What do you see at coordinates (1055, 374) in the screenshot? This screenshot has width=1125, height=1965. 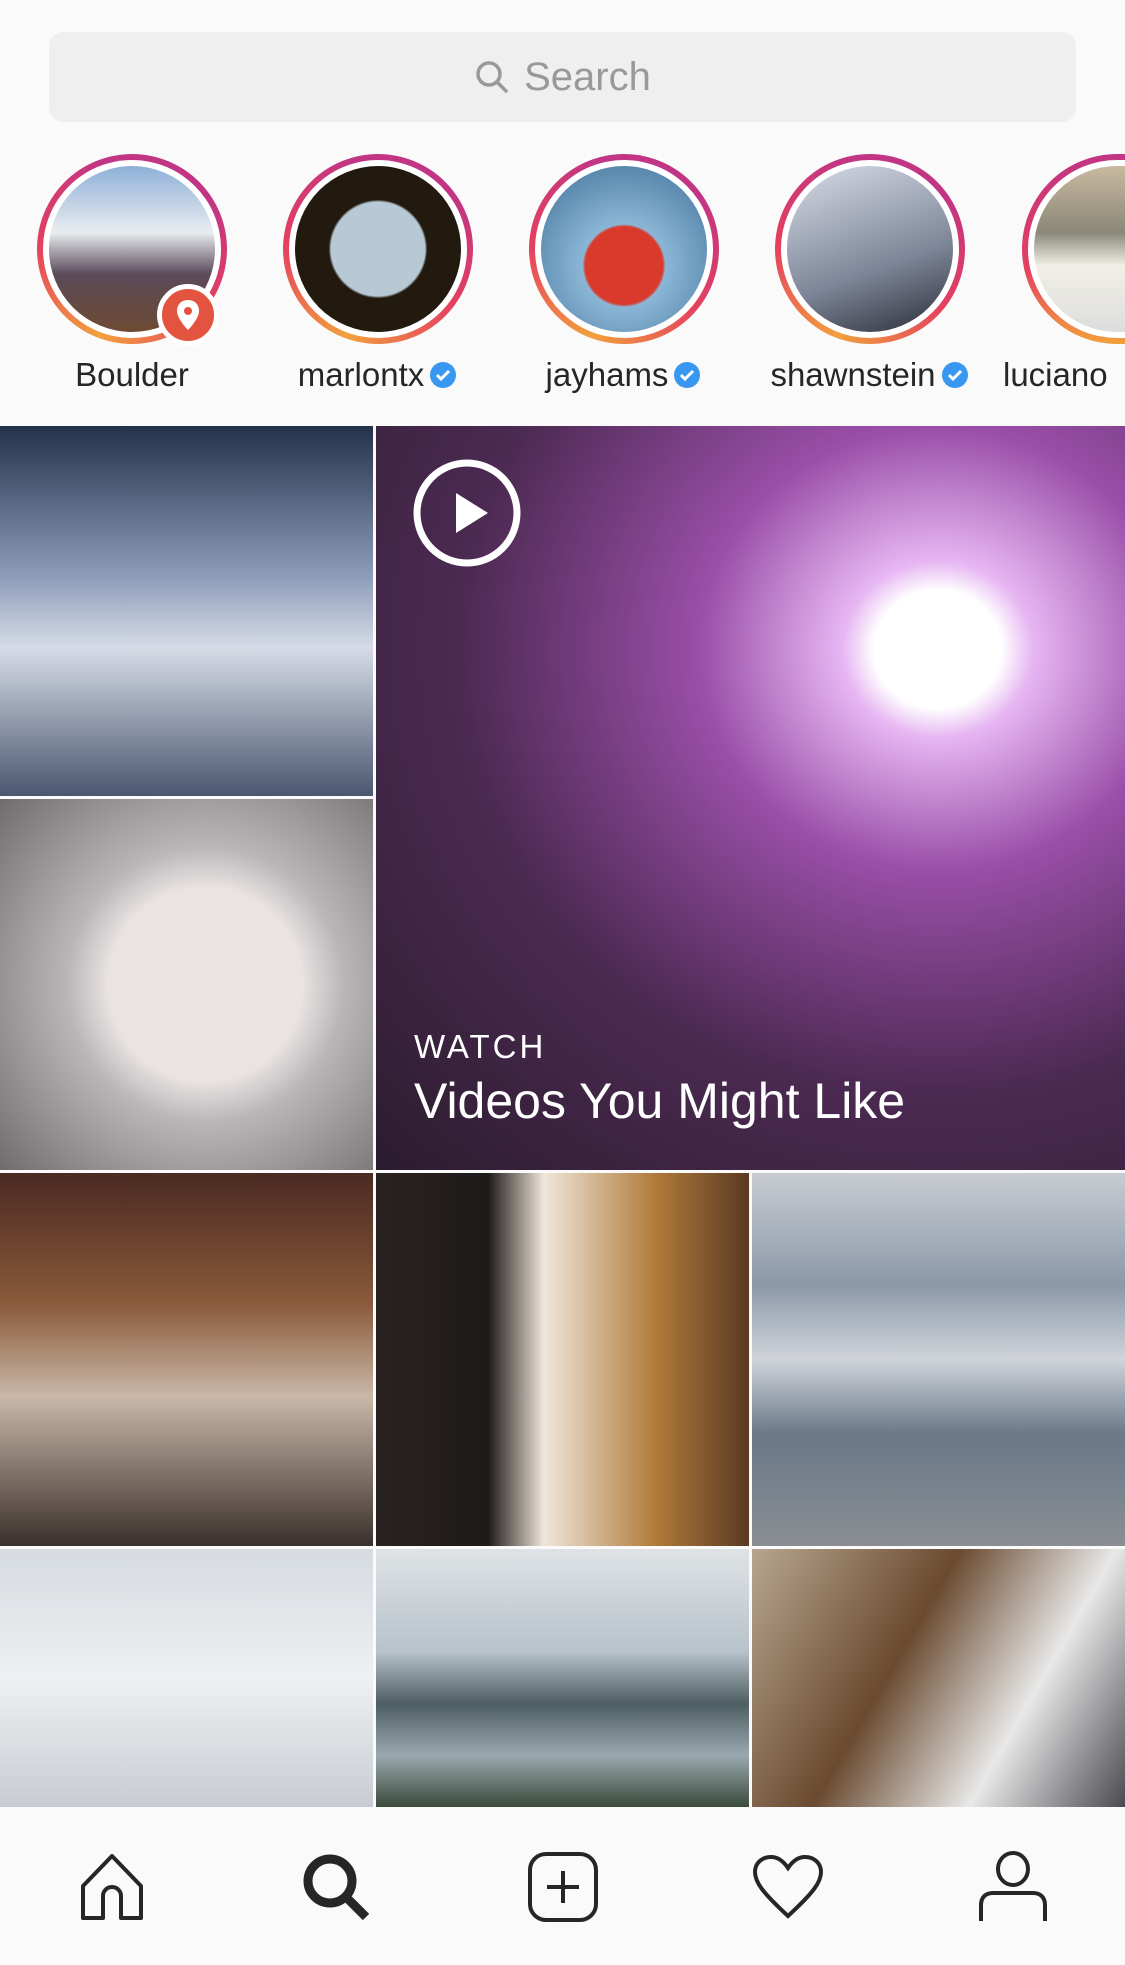 I see `story-label: luciano` at bounding box center [1055, 374].